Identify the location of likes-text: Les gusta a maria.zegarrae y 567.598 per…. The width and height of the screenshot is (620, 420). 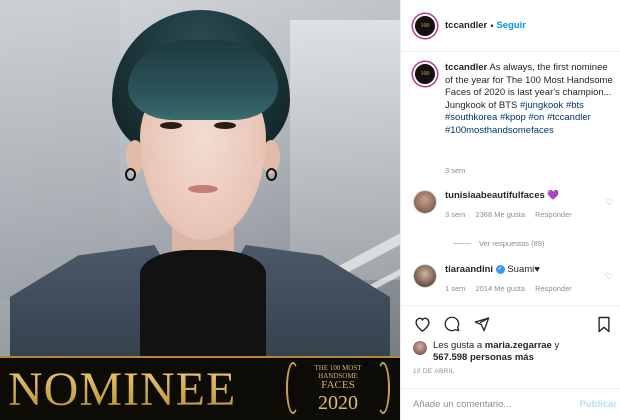
(496, 352).